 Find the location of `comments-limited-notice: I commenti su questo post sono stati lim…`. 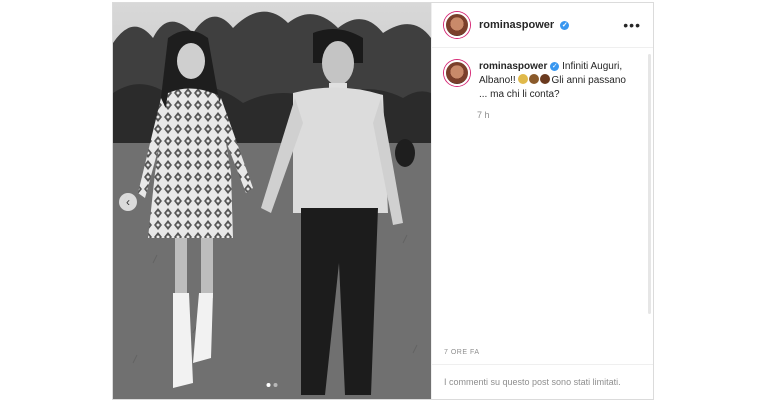

comments-limited-notice: I commenti su questo post sono stati lim… is located at coordinates (542, 381).